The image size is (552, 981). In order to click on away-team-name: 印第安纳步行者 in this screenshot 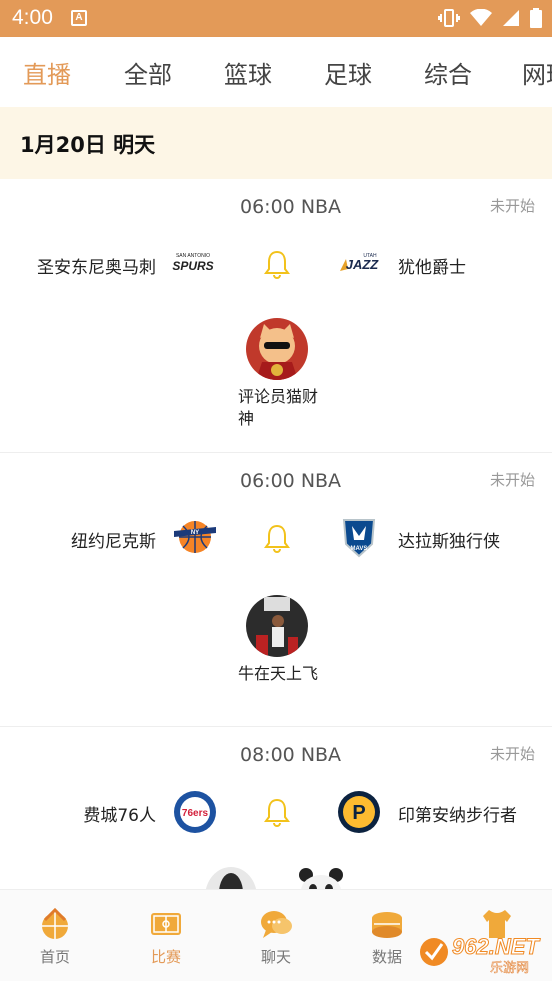, I will do `click(457, 816)`.